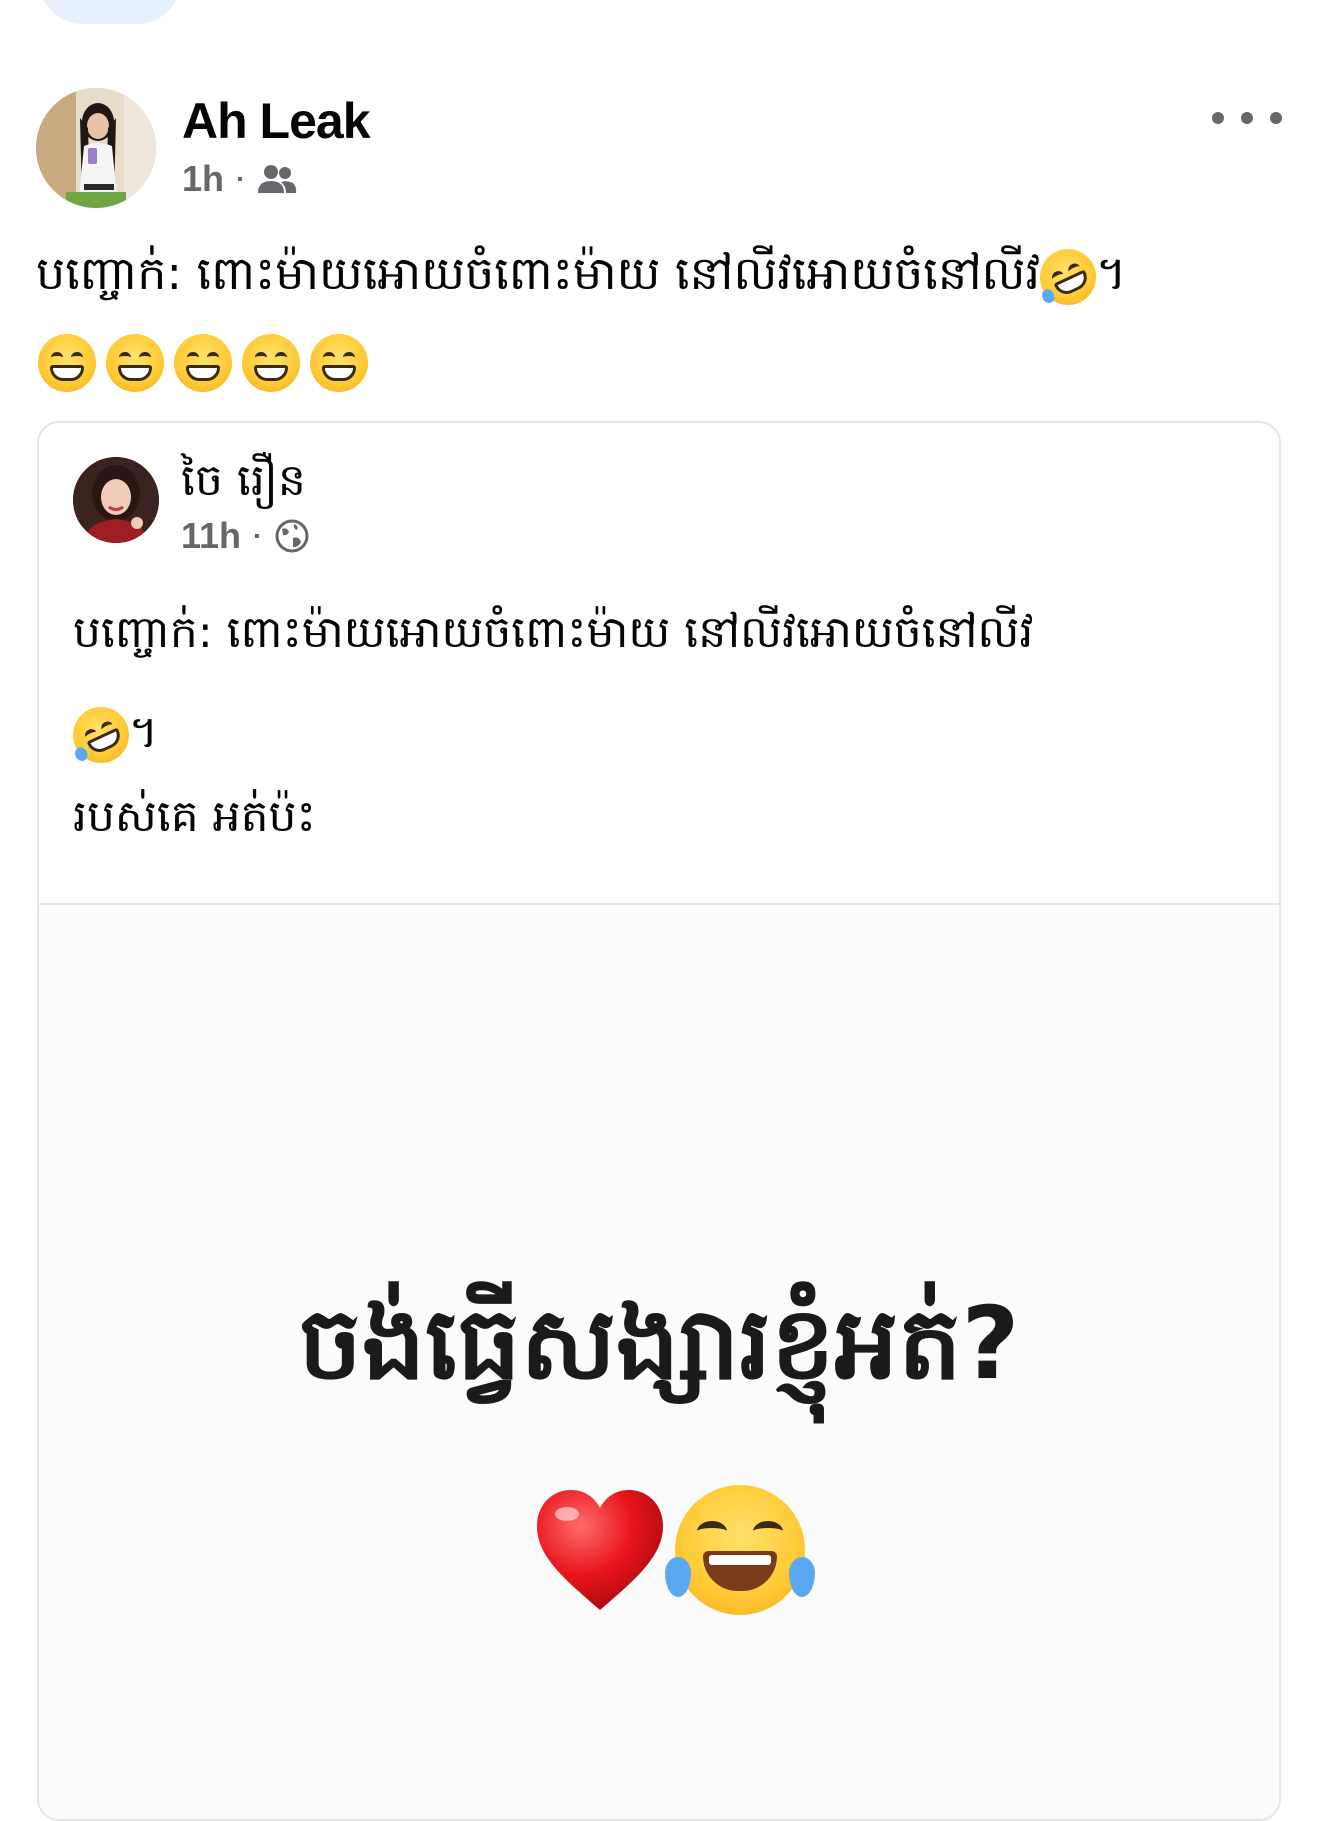  I want to click on shared-post-caption: របស់គេ អត់ប៉ះ, so click(194, 816).